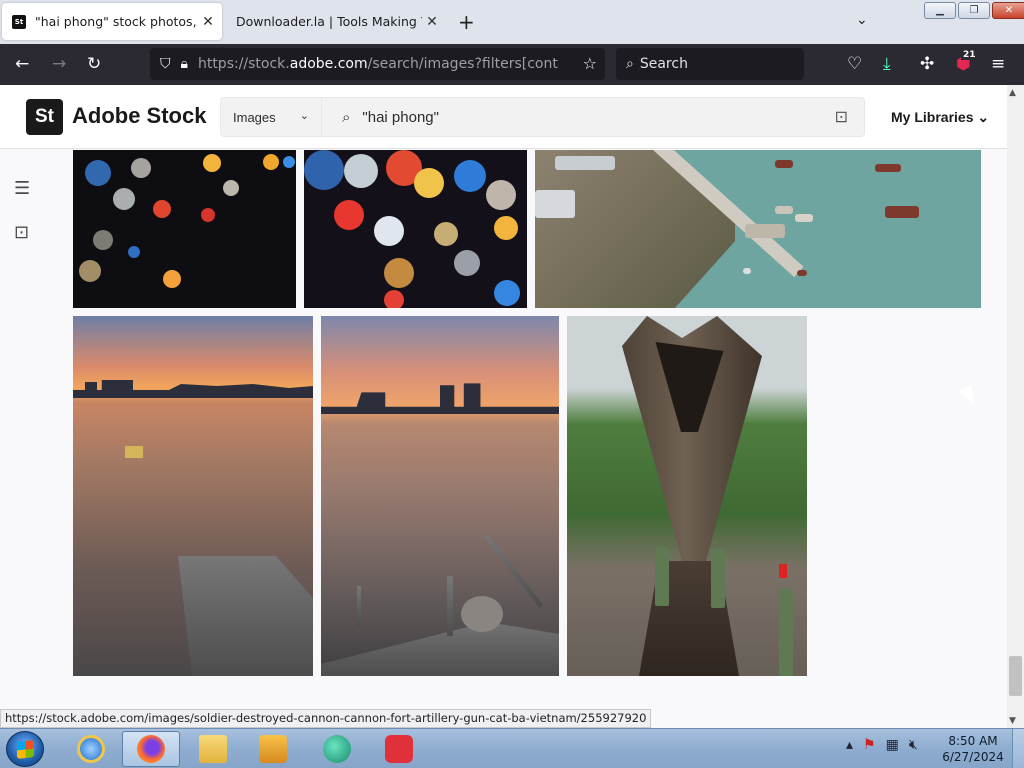  What do you see at coordinates (710, 64) in the screenshot?
I see `browser-search-box: ⌕ Search` at bounding box center [710, 64].